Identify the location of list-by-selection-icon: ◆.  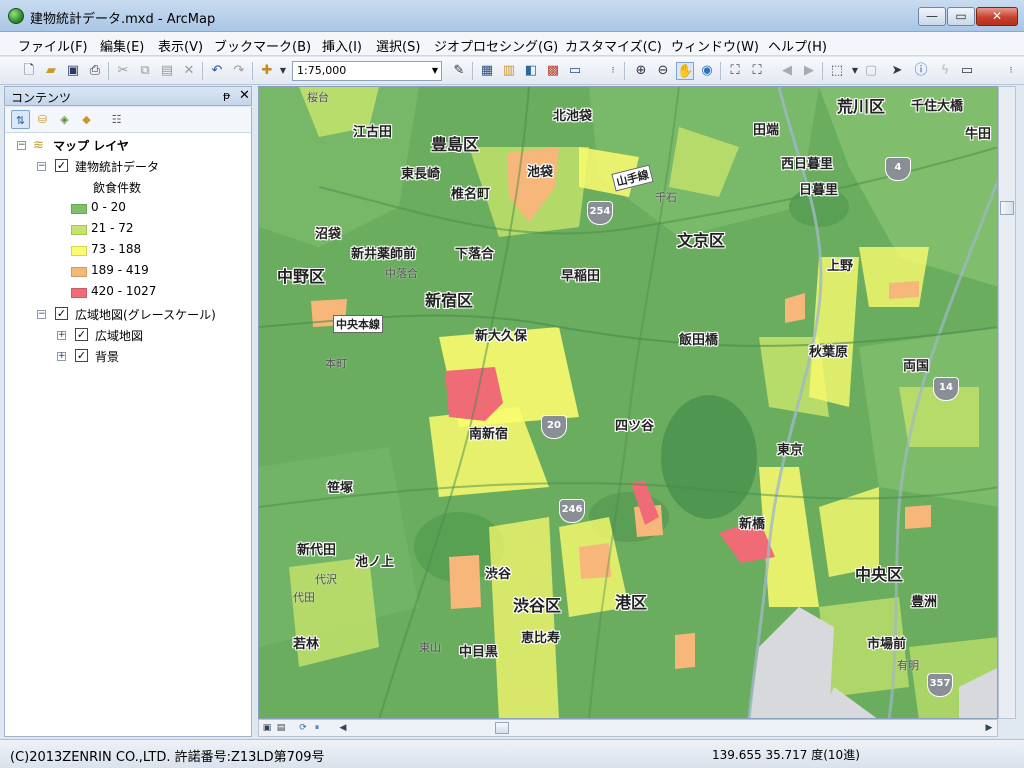
(86, 119).